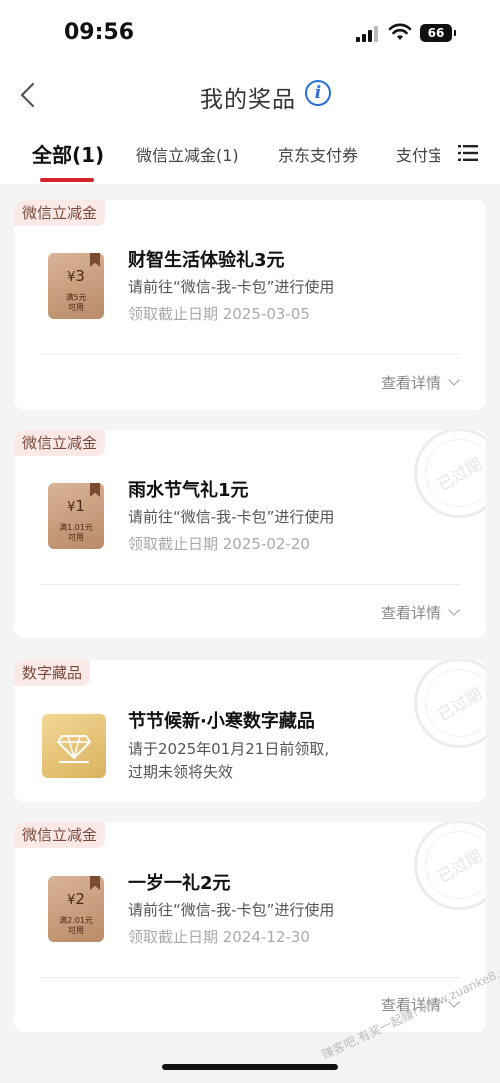  What do you see at coordinates (248, 100) in the screenshot?
I see `page-title: 我的奖品` at bounding box center [248, 100].